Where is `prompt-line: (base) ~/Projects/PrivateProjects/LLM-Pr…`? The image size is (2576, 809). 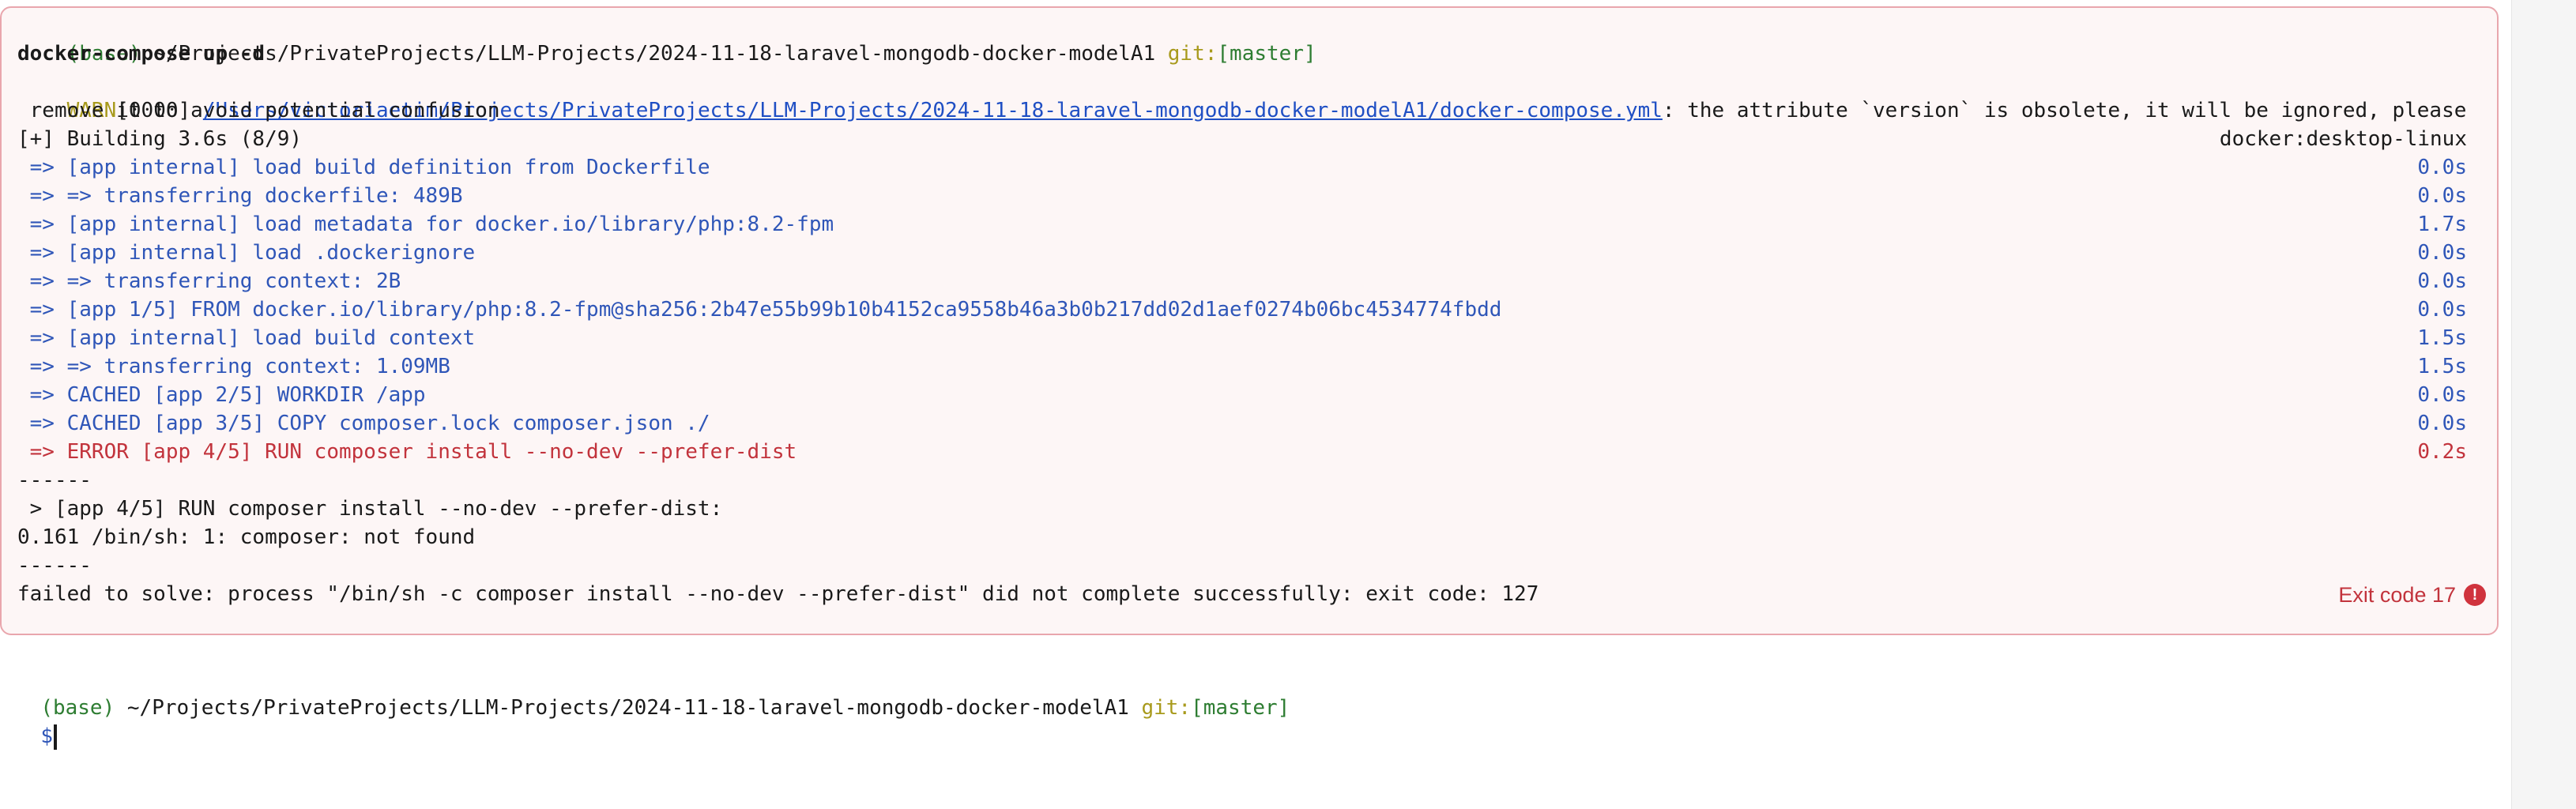
prompt-line: (base) ~/Projects/PrivateProjects/LLM-Pr… is located at coordinates (666, 38).